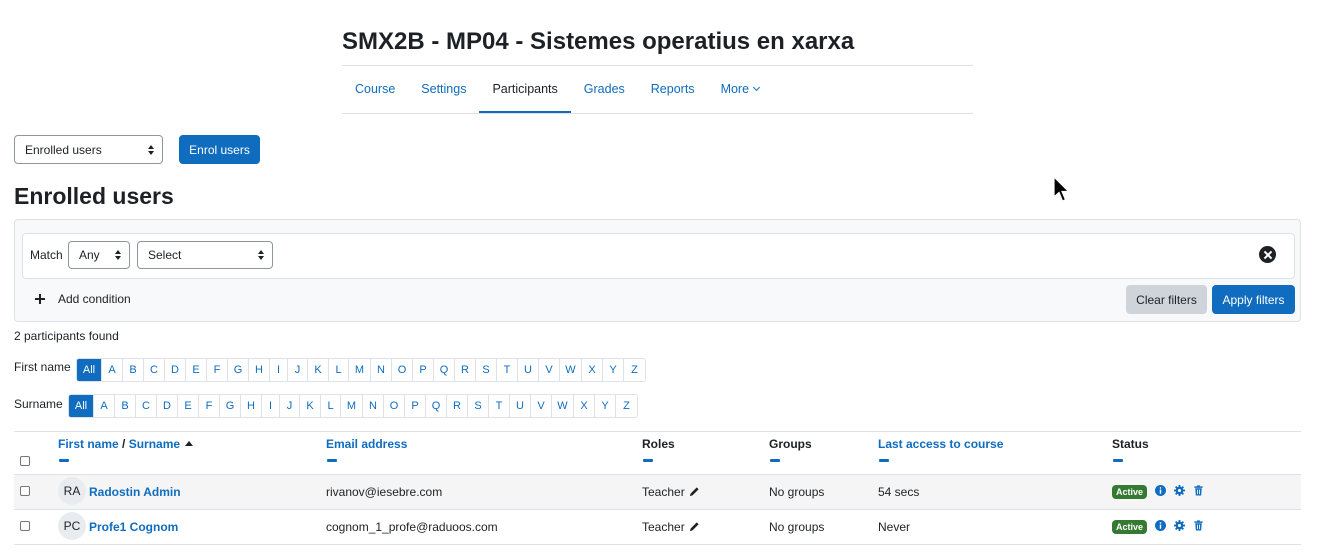 The image size is (1341, 556). Describe the element at coordinates (133, 527) in the screenshot. I see `participant-name-link: Profe1 Cognom` at that location.